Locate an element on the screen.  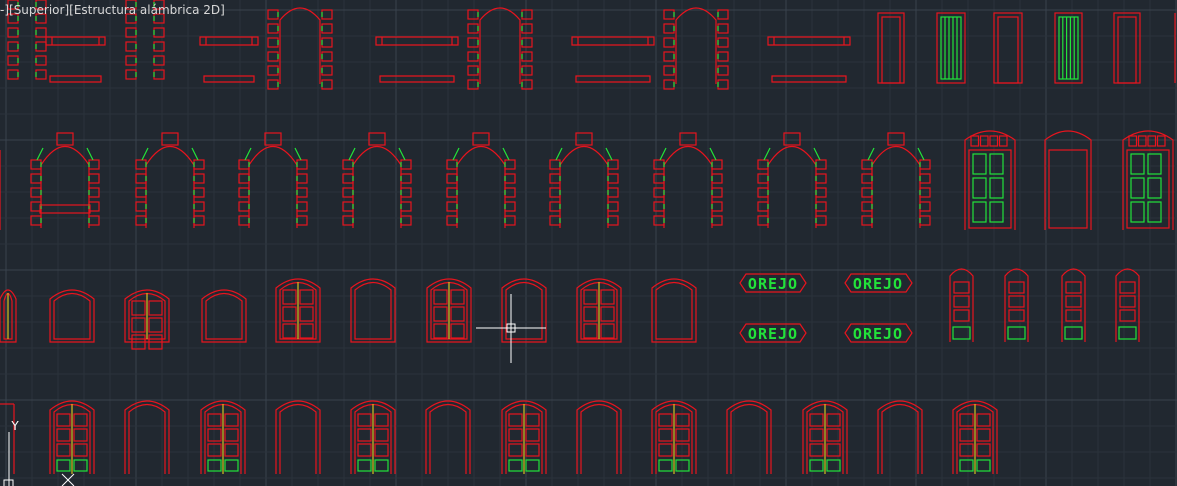
ucs-y-label: Y is located at coordinates (14, 426).